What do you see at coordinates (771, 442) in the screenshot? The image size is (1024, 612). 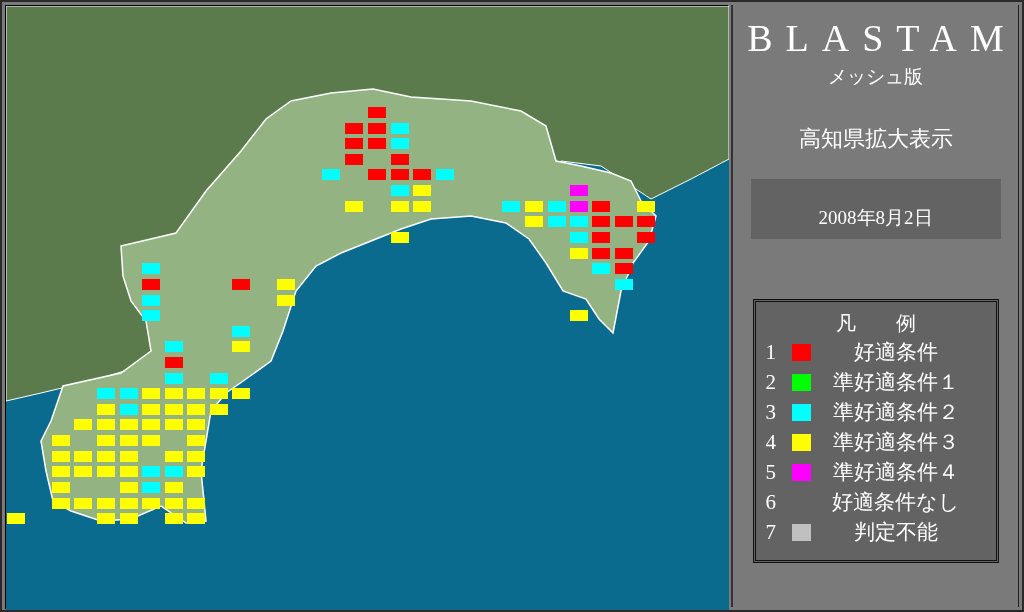 I see `legend-number: 4` at bounding box center [771, 442].